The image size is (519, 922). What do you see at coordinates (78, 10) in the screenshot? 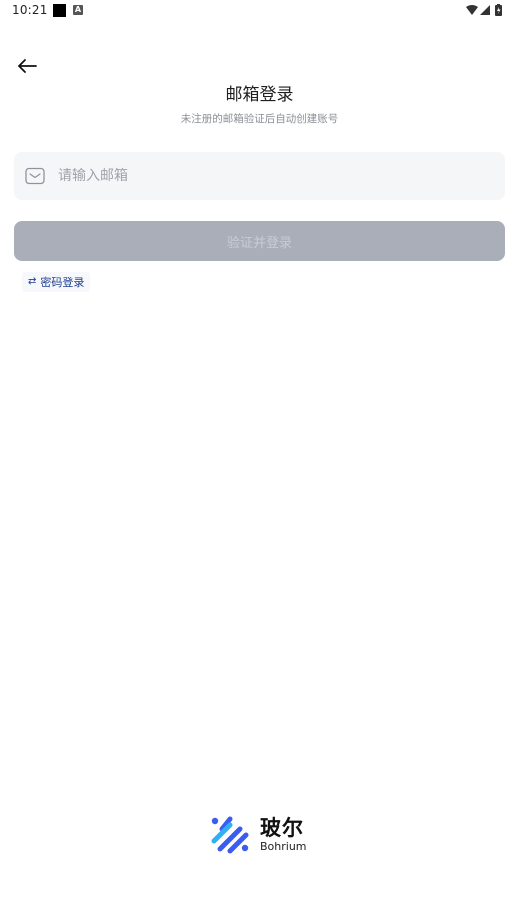
I see `notification-a-icon: A` at bounding box center [78, 10].